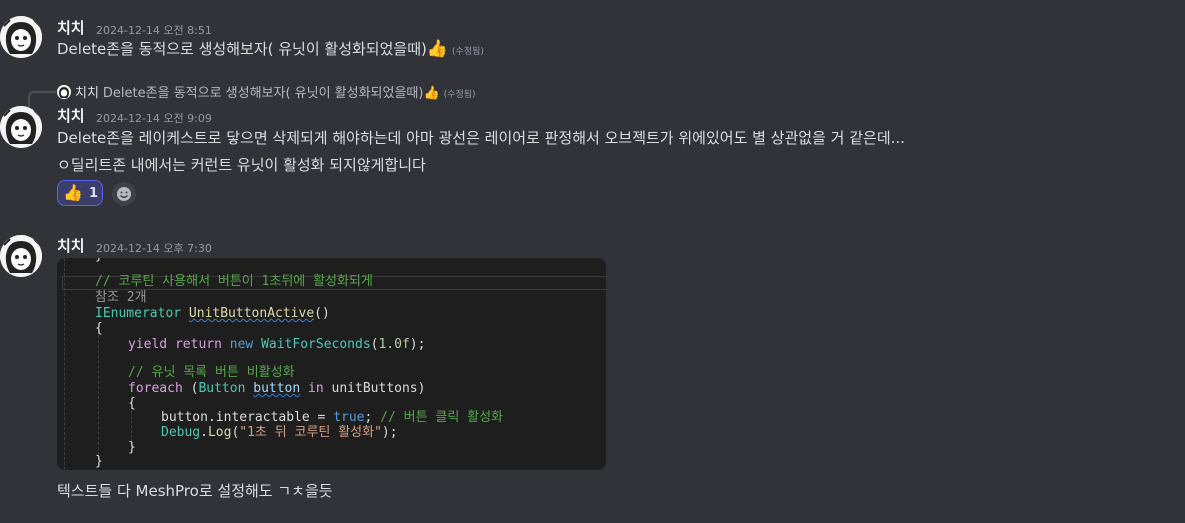 The height and width of the screenshot is (523, 1185). What do you see at coordinates (64, 92) in the screenshot?
I see `reply-avatar` at bounding box center [64, 92].